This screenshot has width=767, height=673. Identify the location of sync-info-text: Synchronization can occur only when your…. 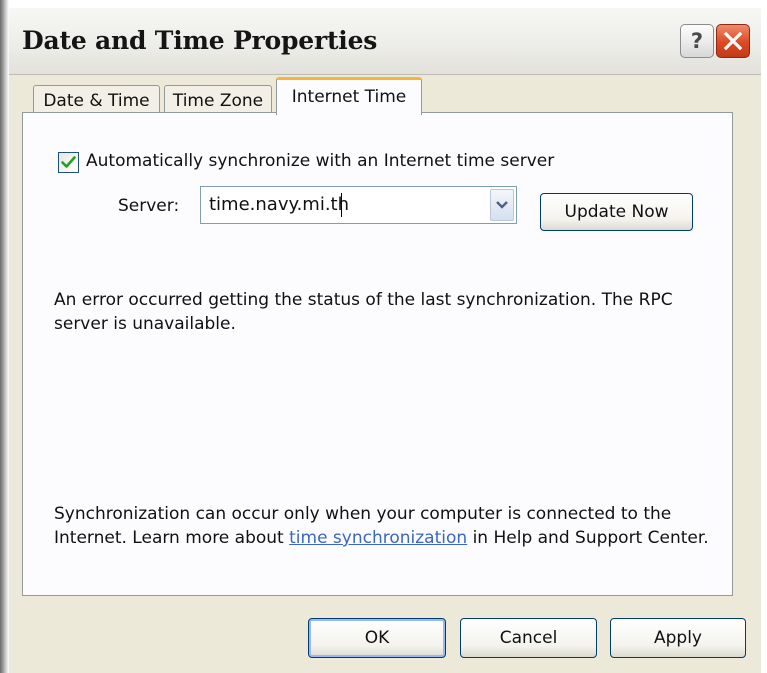
(386, 526).